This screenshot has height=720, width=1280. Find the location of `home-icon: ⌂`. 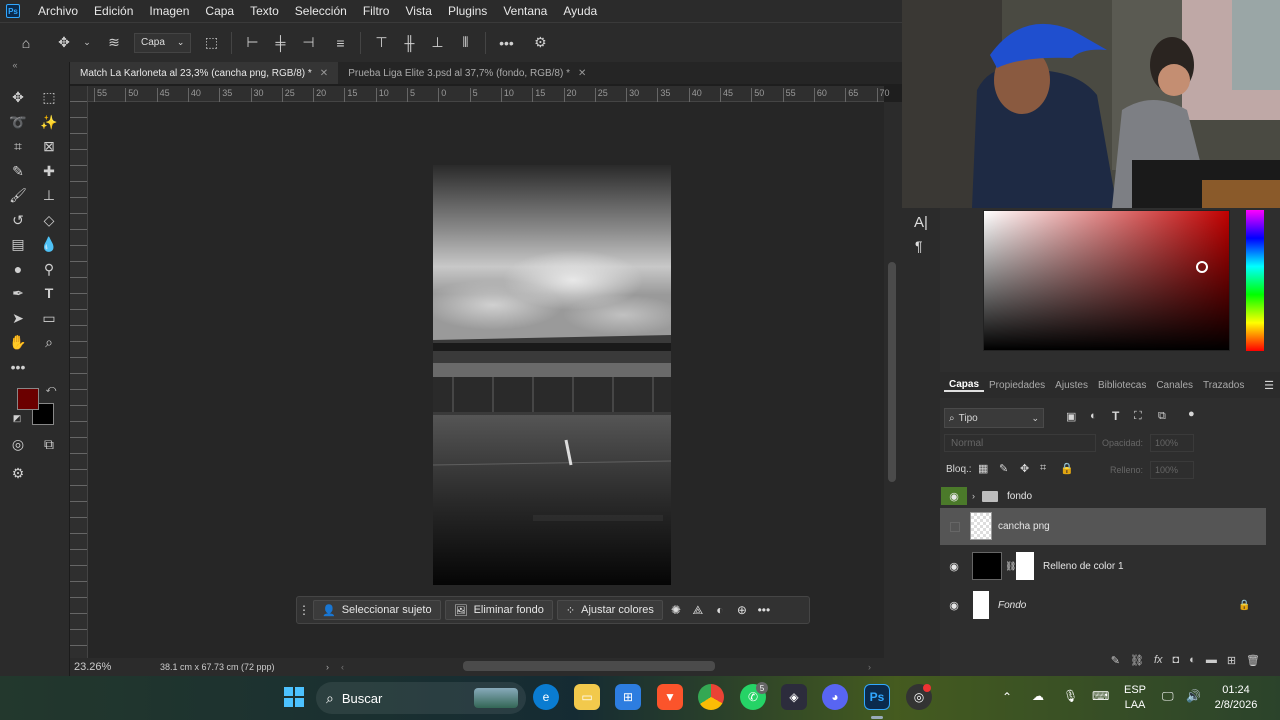

home-icon: ⌂ is located at coordinates (26, 43).